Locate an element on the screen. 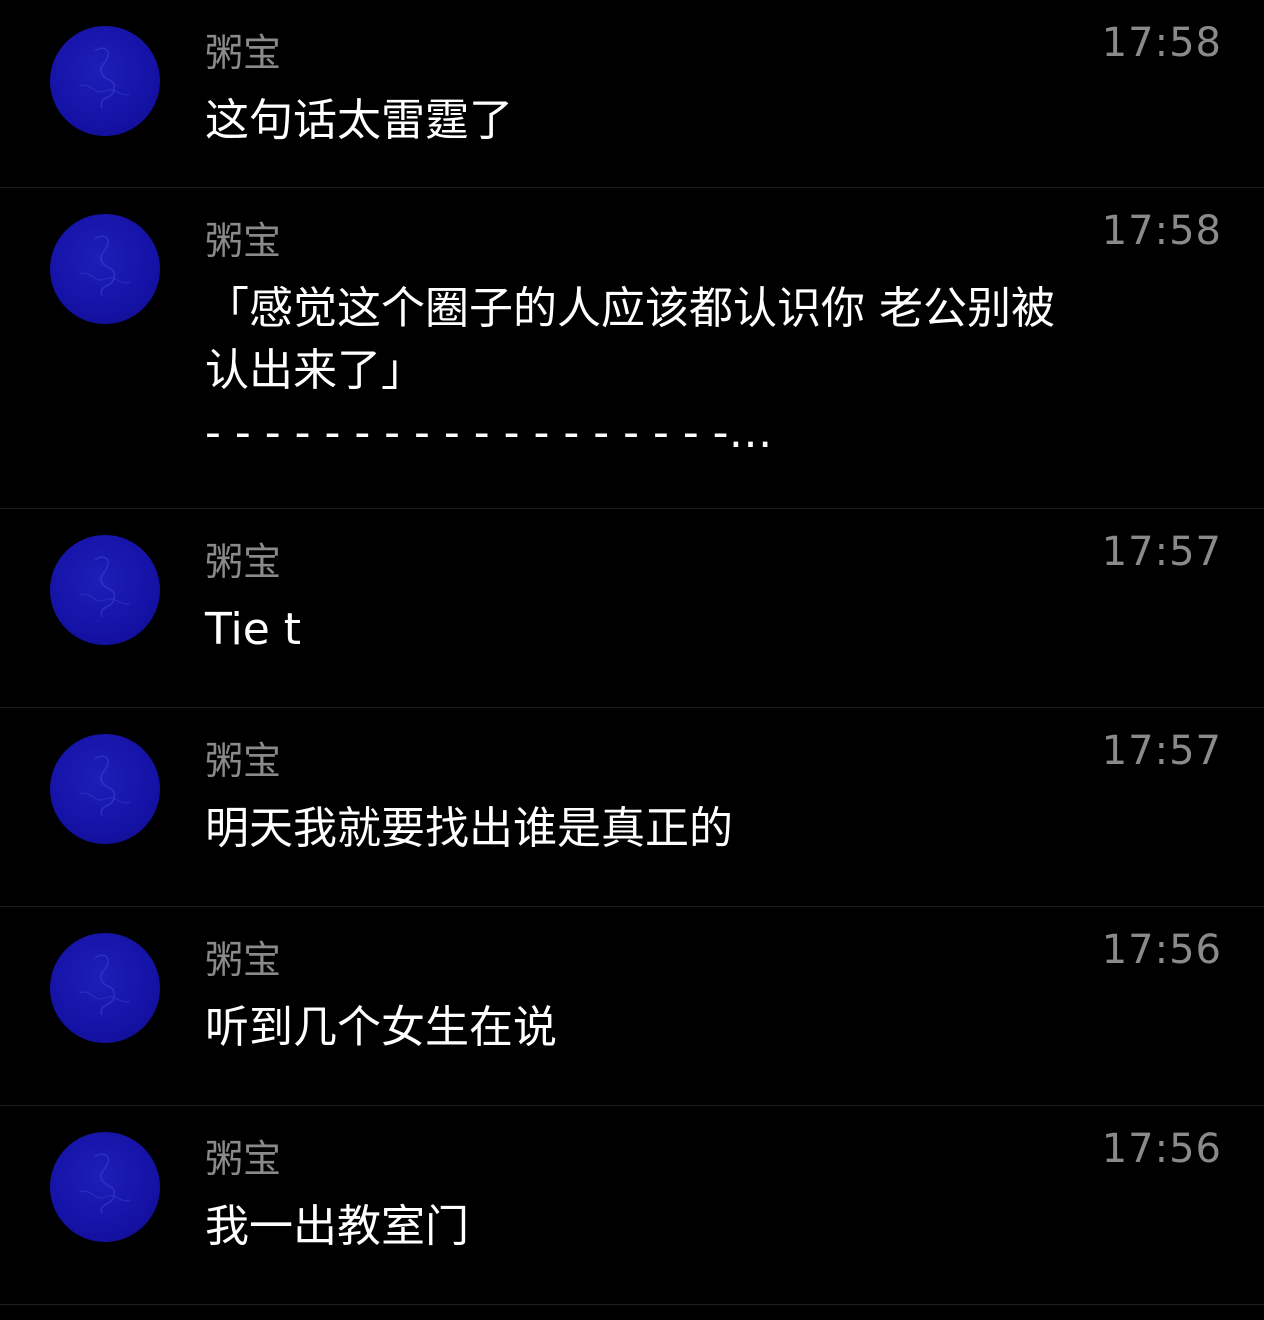 The height and width of the screenshot is (1320, 1264). chat-list-item: 粥宝 17:58 这句话太雷霆了 is located at coordinates (632, 94).